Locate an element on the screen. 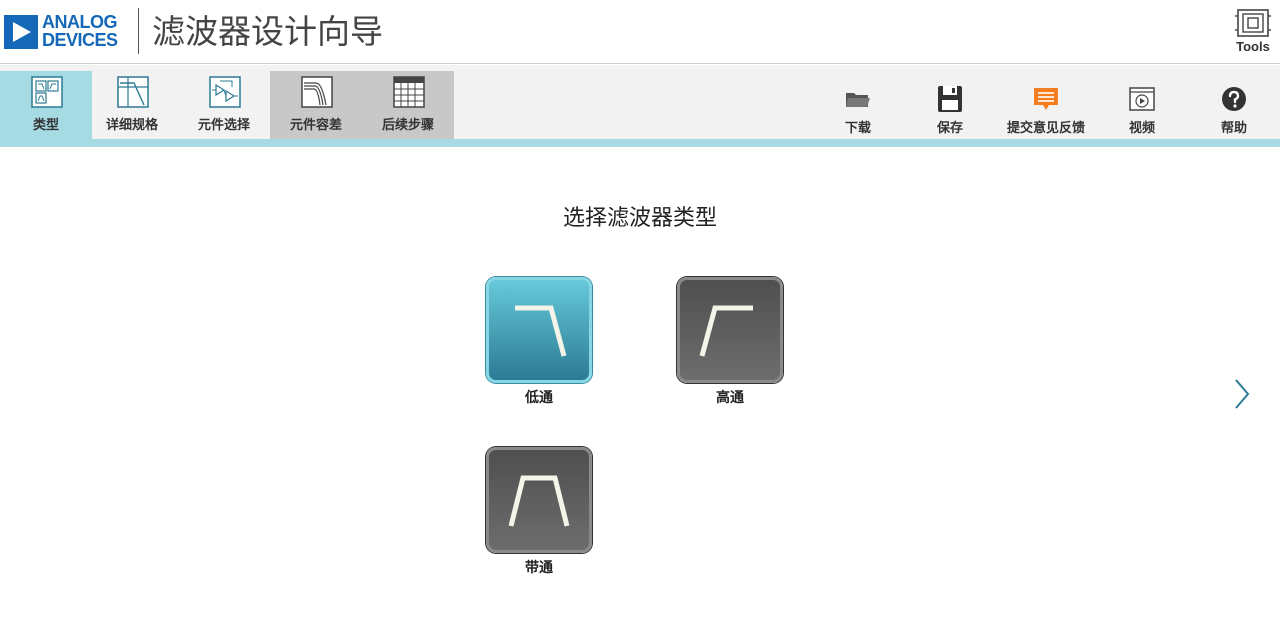  filter-option-bandpass: 带通 is located at coordinates (539, 512).